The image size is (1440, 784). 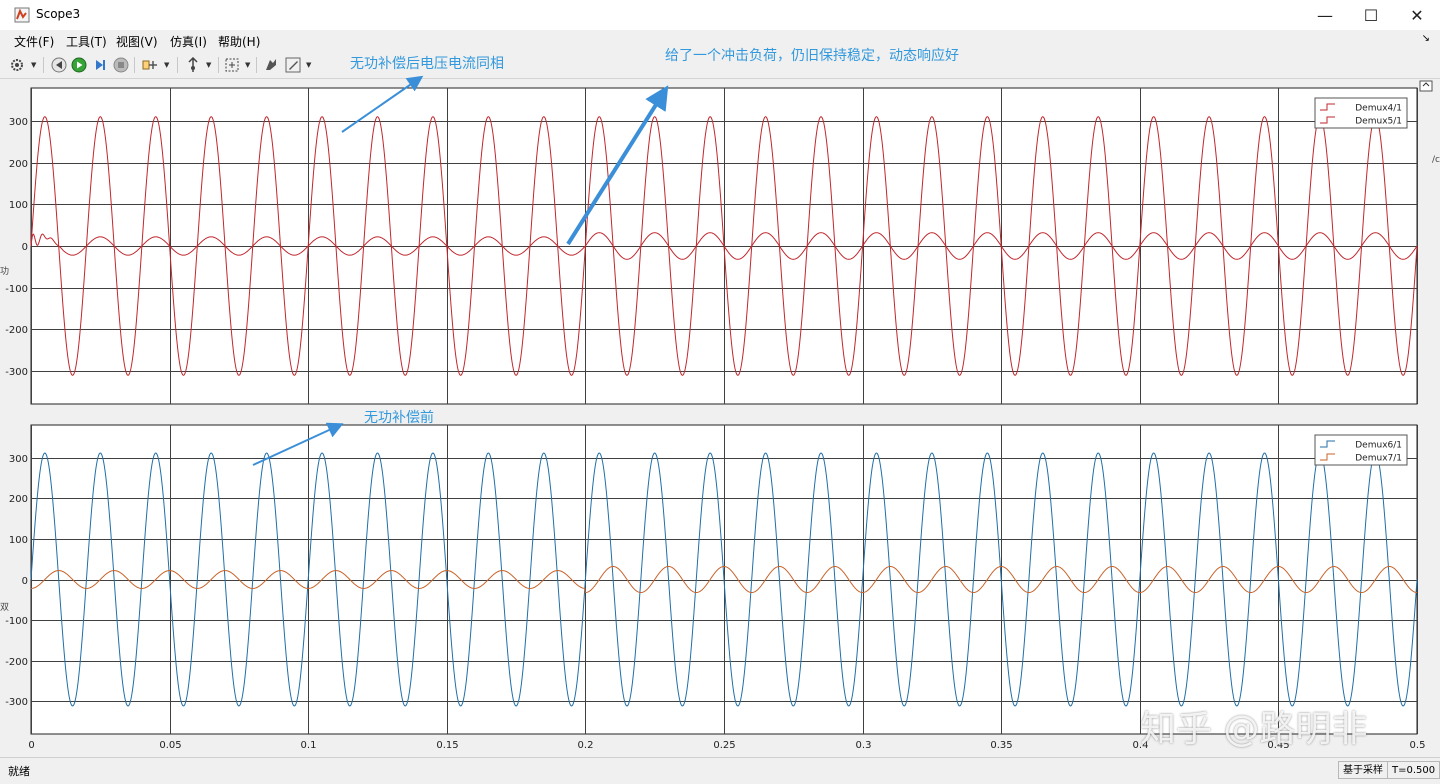 I want to click on edit-style-icon, so click(x=293, y=65).